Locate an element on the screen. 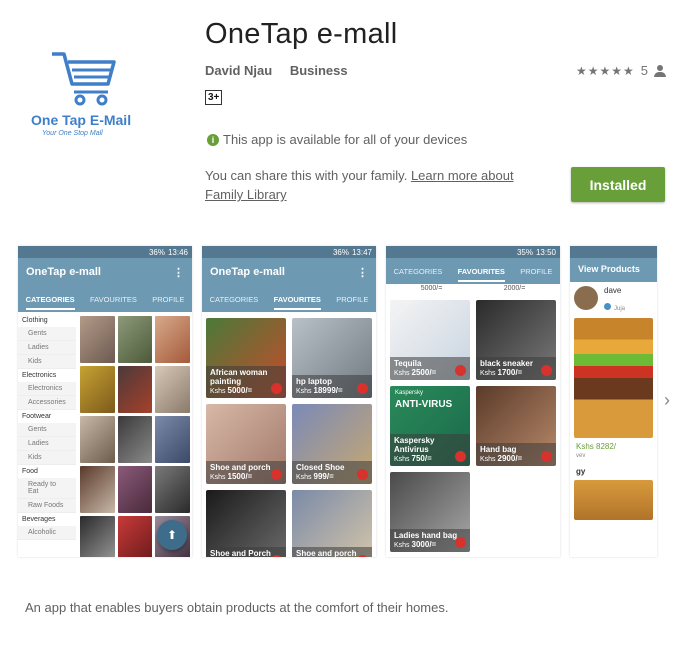 The width and height of the screenshot is (682, 645). category-item: Gents is located at coordinates (47, 430).